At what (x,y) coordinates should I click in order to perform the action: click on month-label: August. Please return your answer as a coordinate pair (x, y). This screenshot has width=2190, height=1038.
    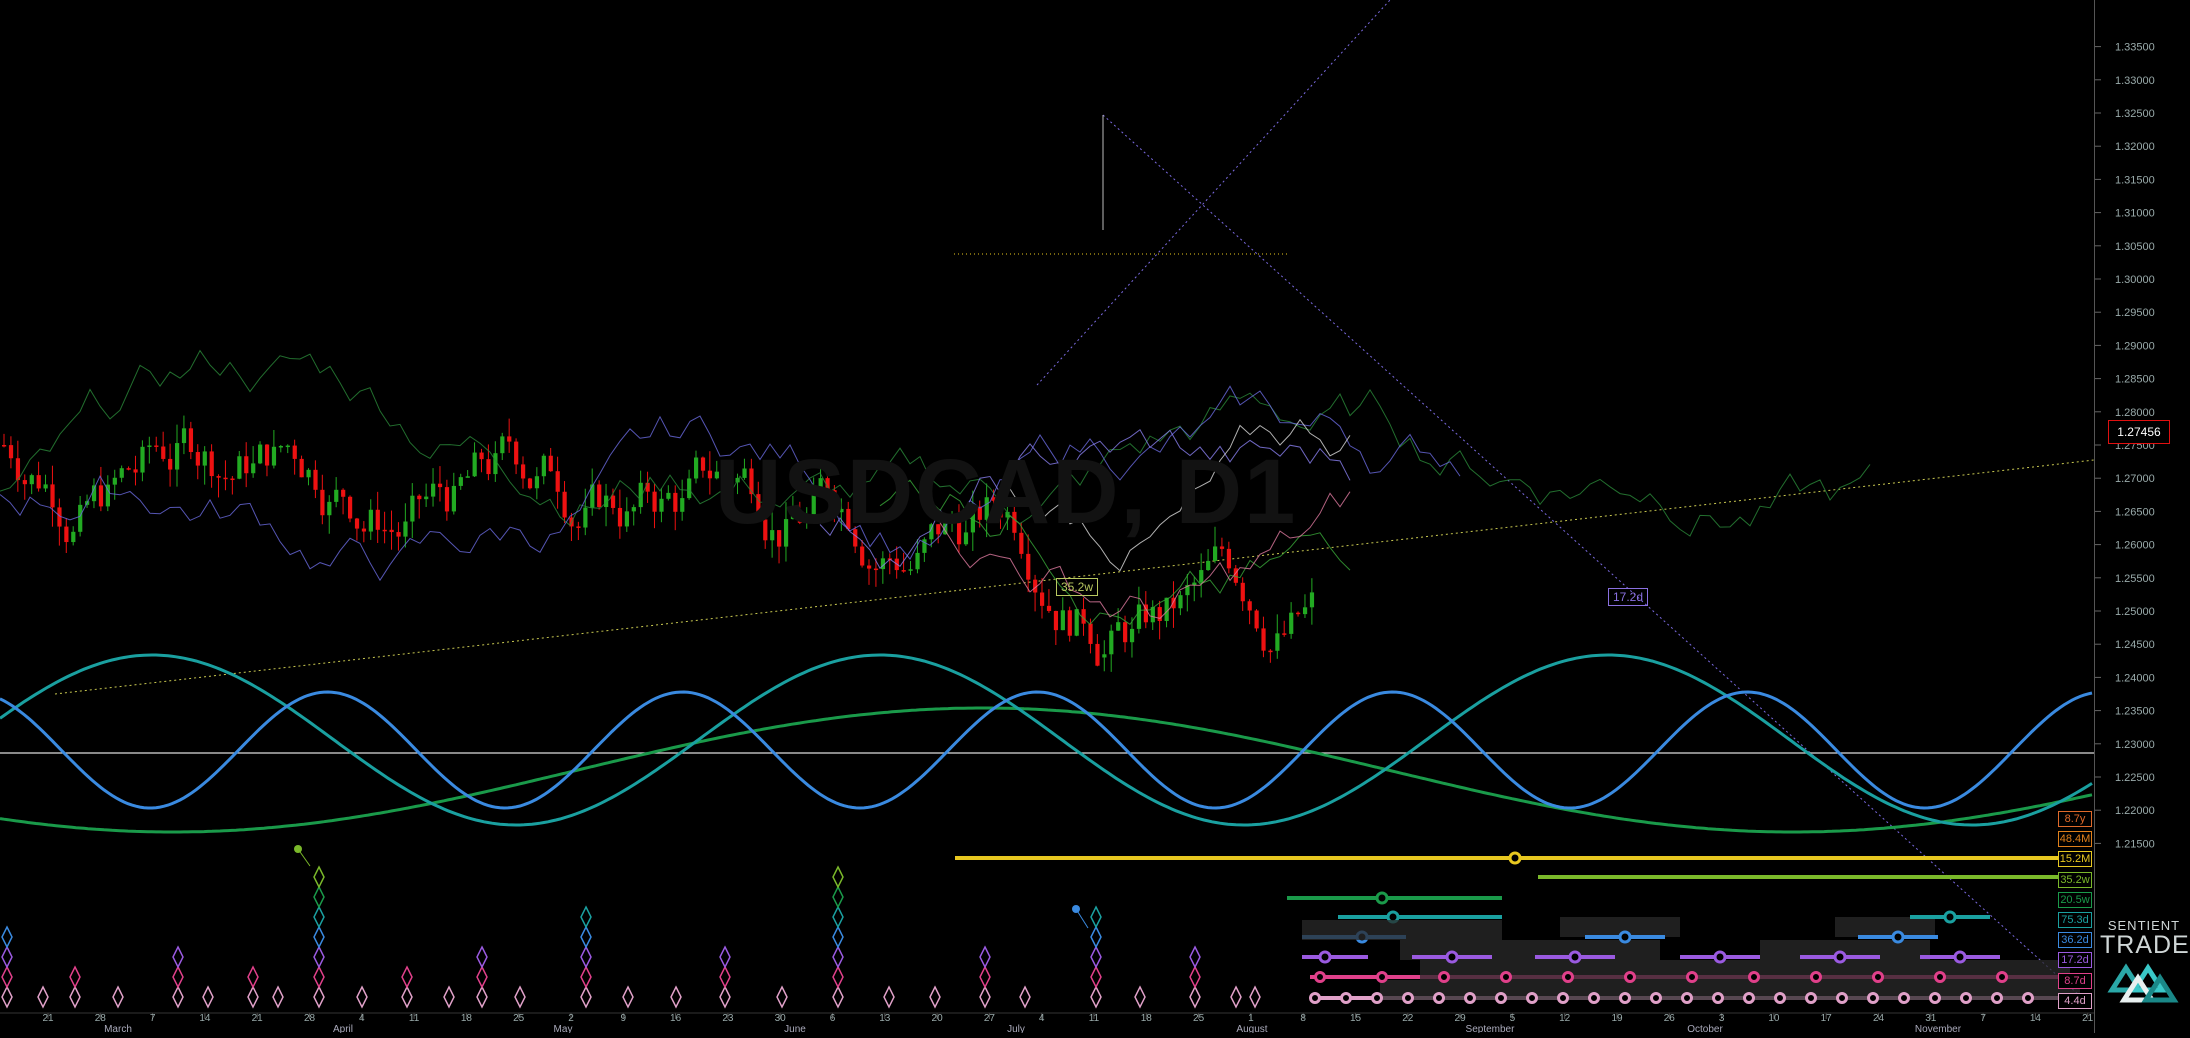
    Looking at the image, I should click on (1251, 1028).